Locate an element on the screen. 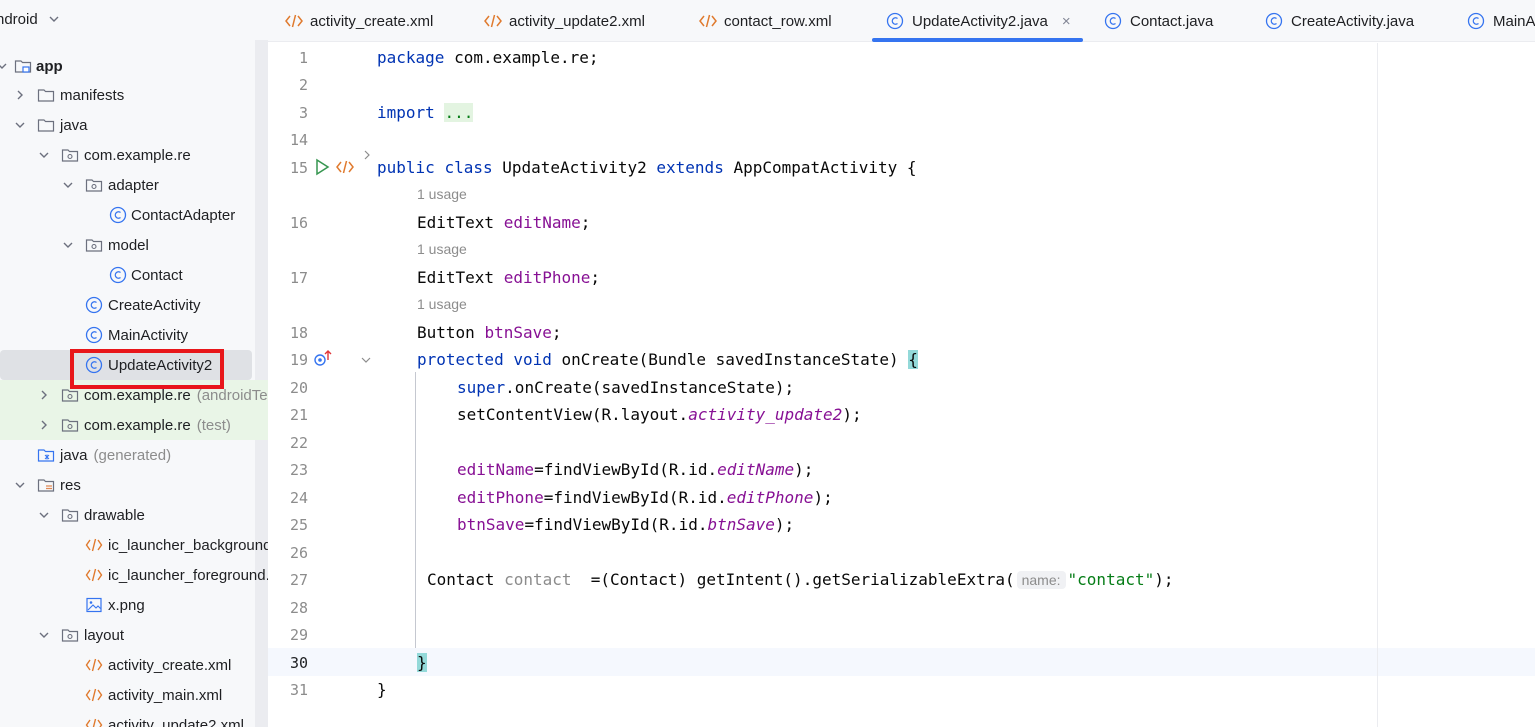  tree-item-app: app is located at coordinates (127, 66).